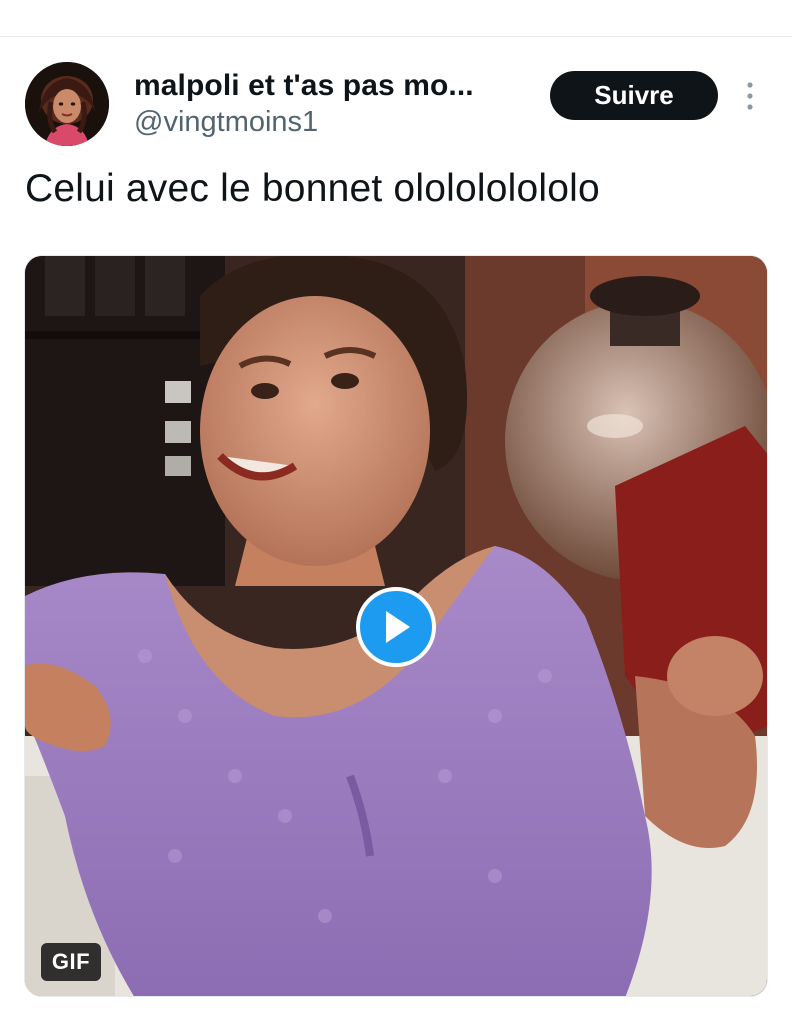 This screenshot has height=1024, width=792. I want to click on author-handle: @vingtmoins1, so click(226, 122).